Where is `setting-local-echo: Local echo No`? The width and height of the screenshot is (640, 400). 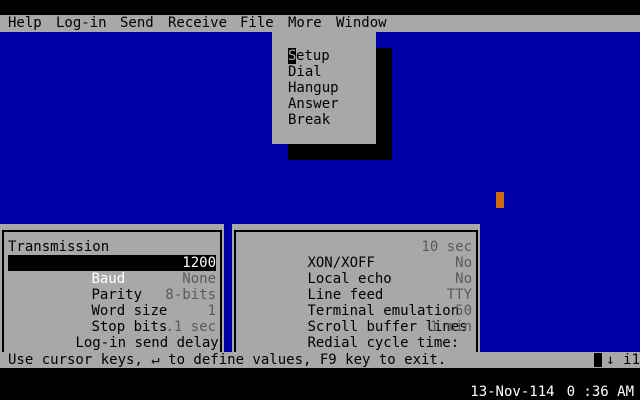
setting-local-echo: Local echo No is located at coordinates (356, 271).